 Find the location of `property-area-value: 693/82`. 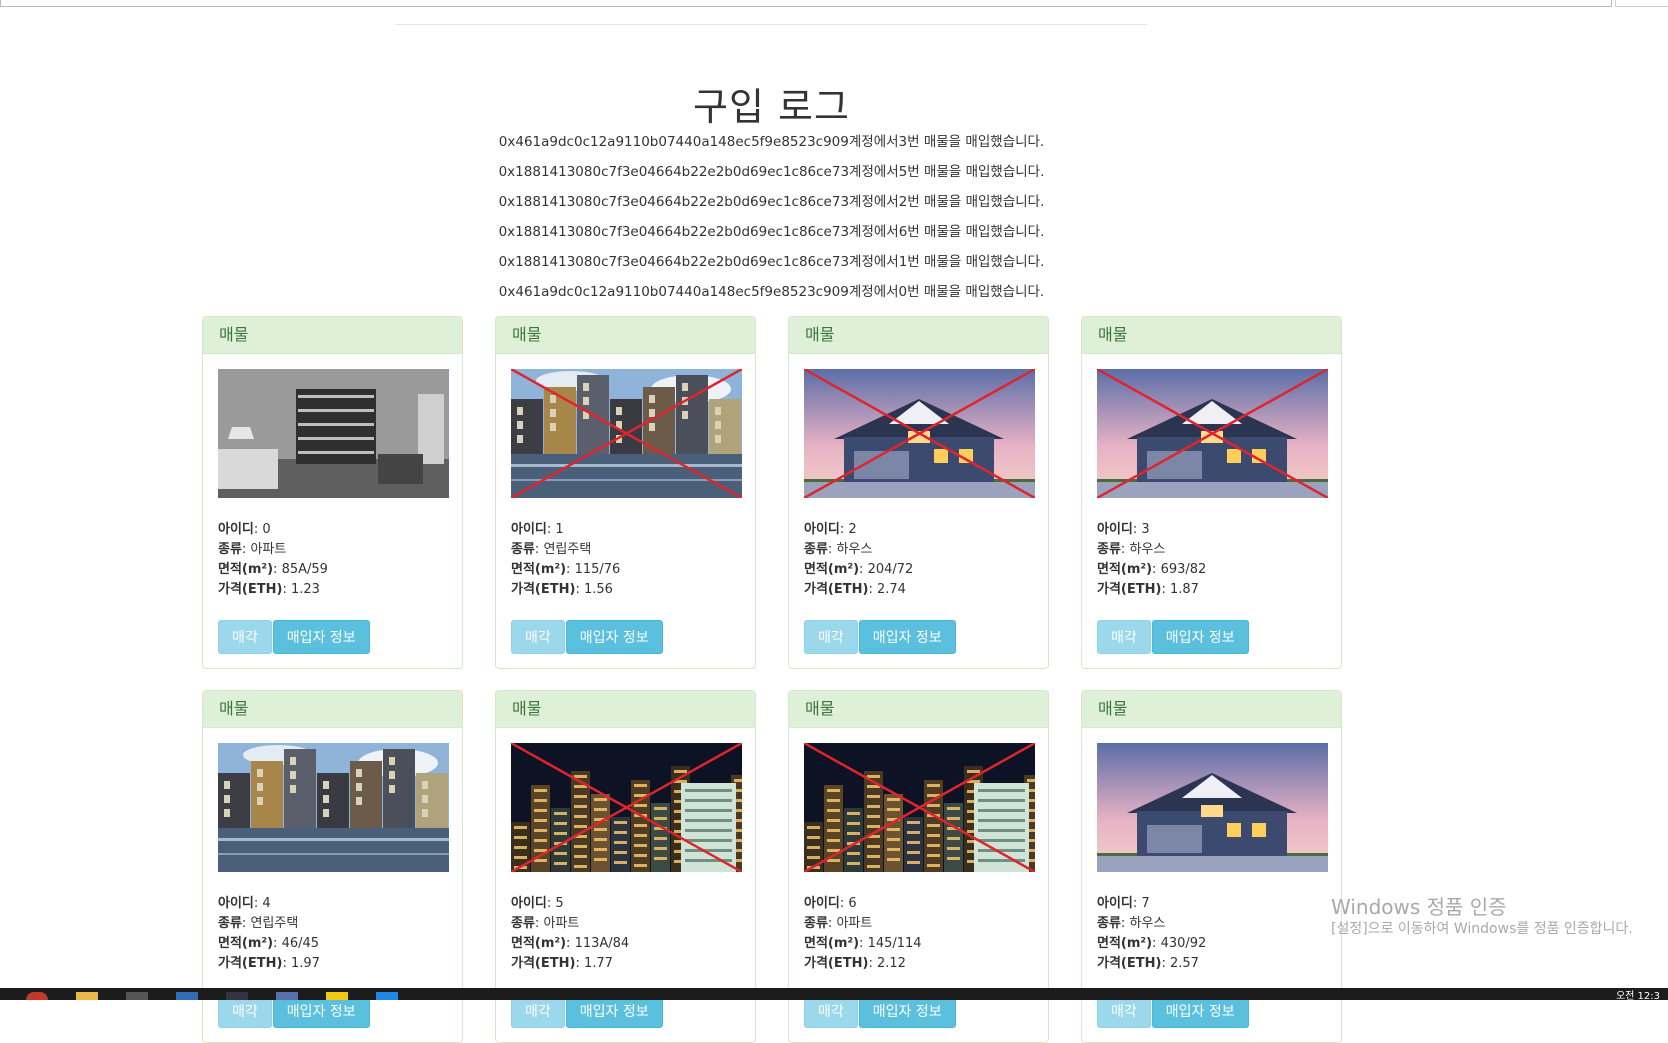

property-area-value: 693/82 is located at coordinates (1183, 569).